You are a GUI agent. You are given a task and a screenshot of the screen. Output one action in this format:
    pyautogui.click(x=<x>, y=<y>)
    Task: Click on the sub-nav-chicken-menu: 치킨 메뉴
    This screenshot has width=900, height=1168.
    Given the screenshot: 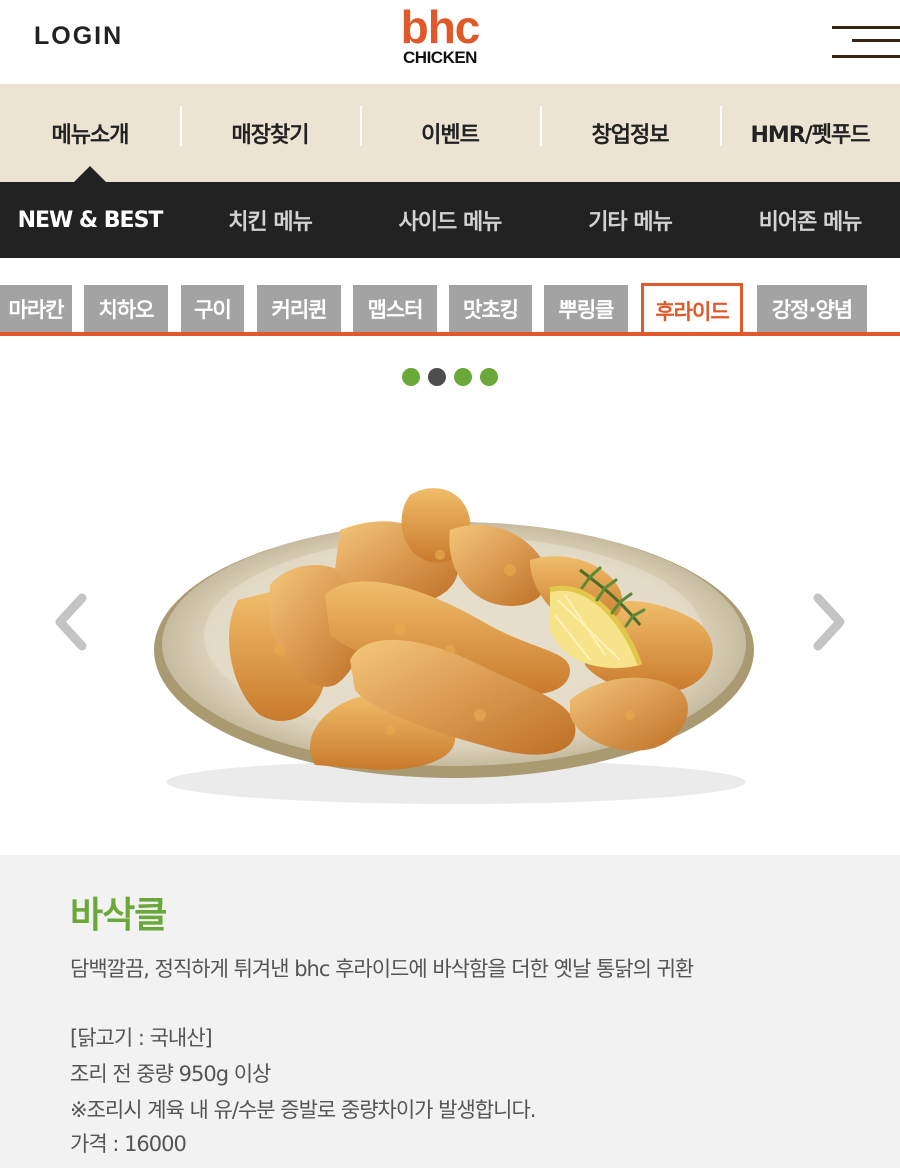 What is the action you would take?
    pyautogui.click(x=270, y=220)
    